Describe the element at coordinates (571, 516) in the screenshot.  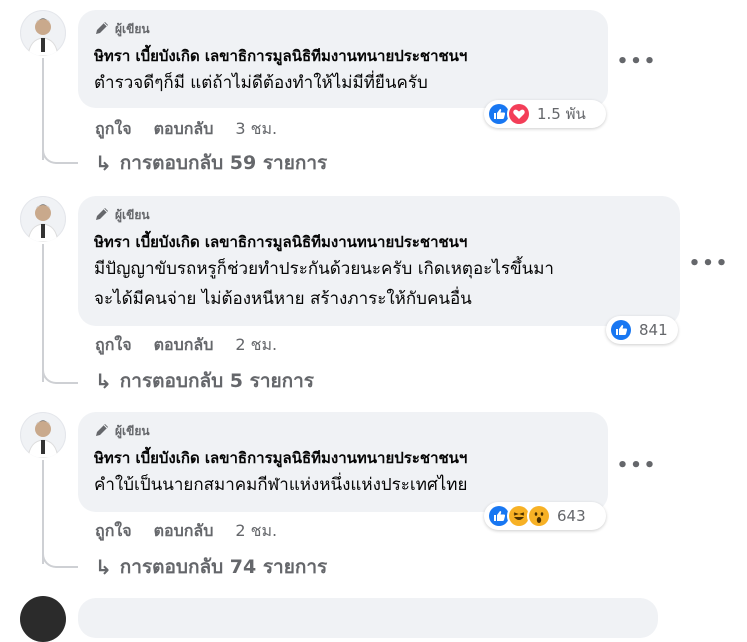
I see `reaction-count: 643` at that location.